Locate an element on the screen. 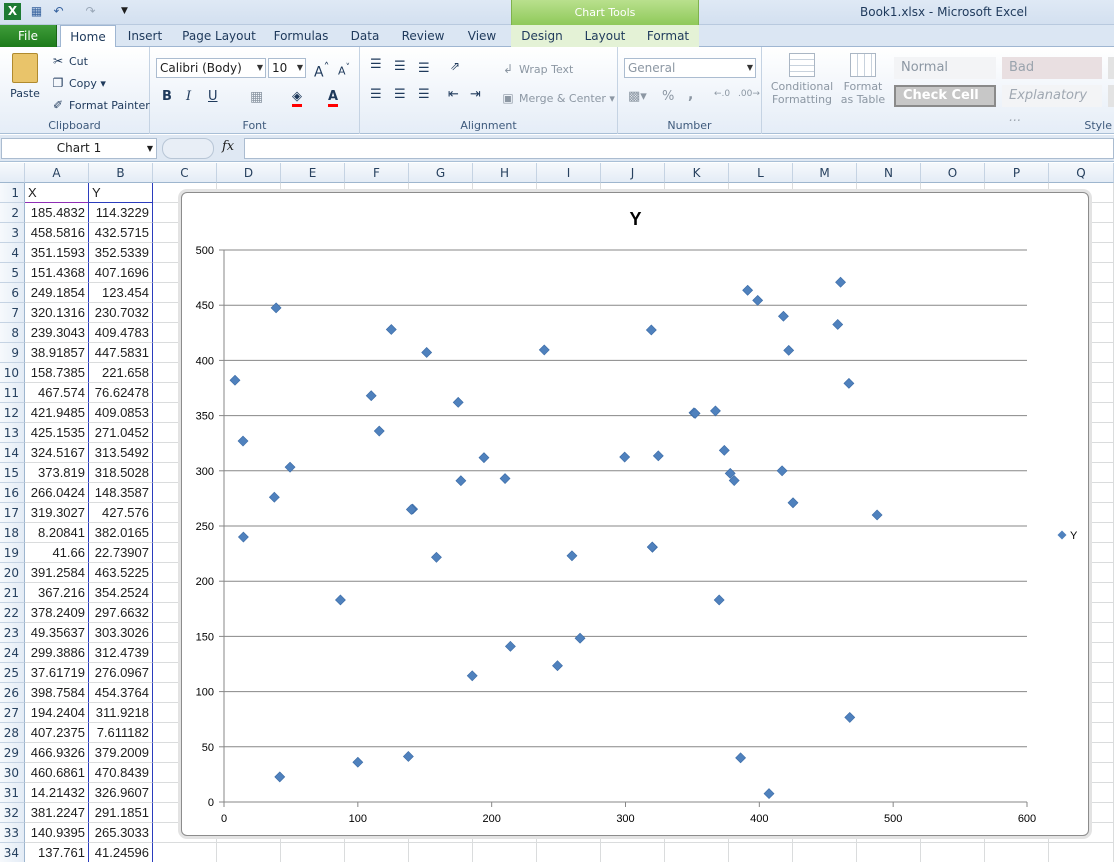  increase-indent-icon: ⇥ is located at coordinates (475, 94).